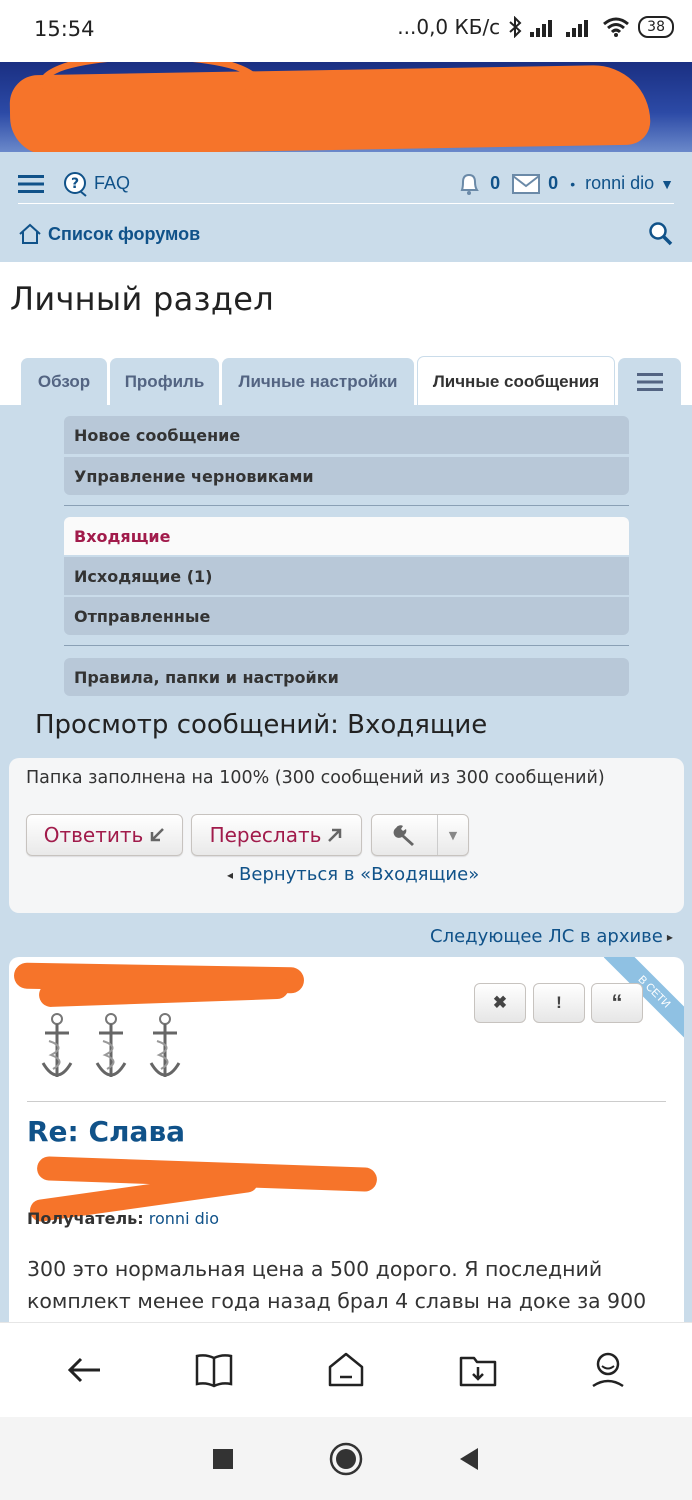 The height and width of the screenshot is (1500, 692). What do you see at coordinates (346, 476) in the screenshot?
I see `menu-drafts: Управление черновиками` at bounding box center [346, 476].